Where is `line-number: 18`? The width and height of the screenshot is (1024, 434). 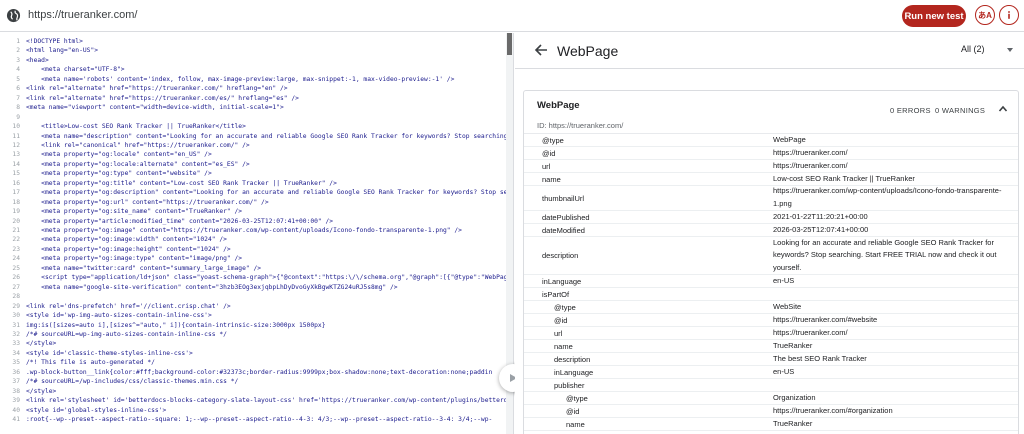
line-number: 18 is located at coordinates (16, 202).